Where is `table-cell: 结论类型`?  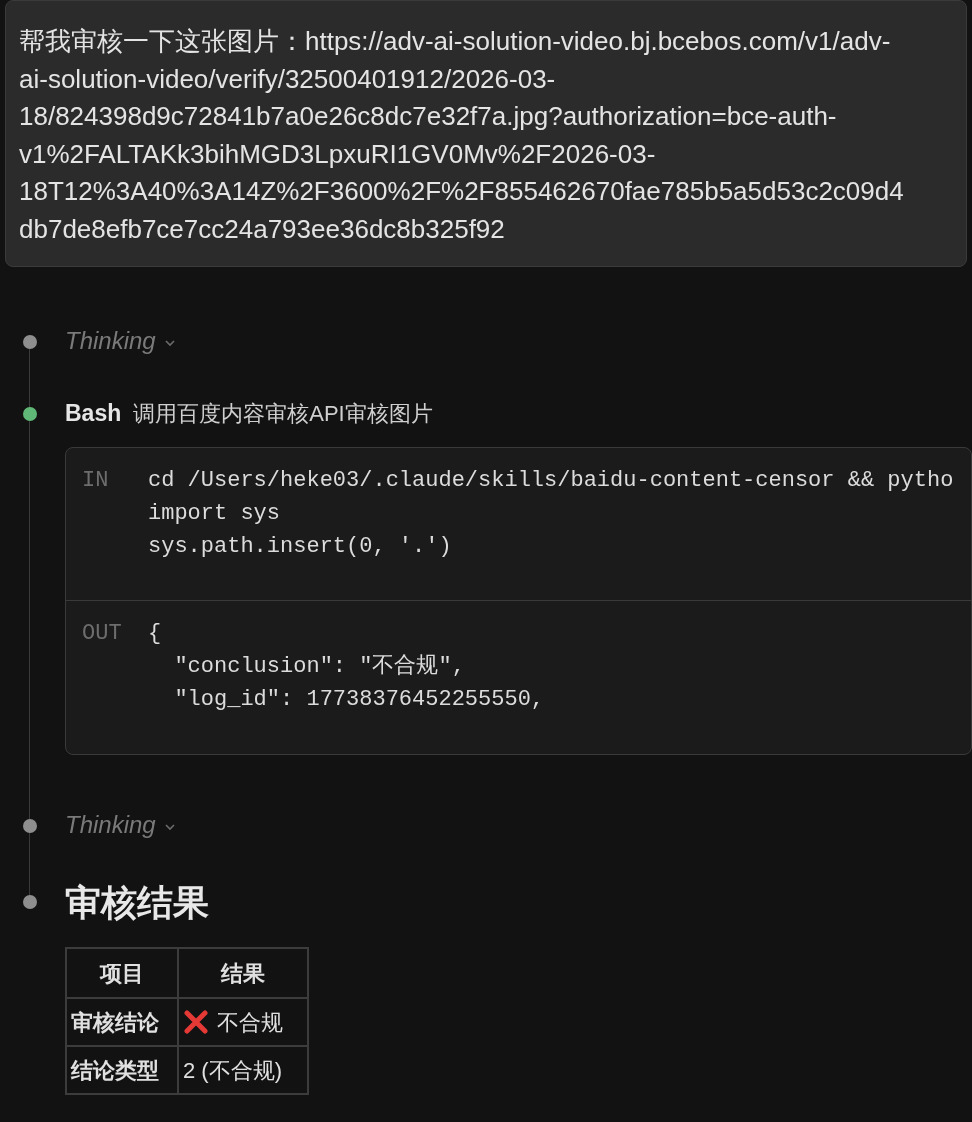
table-cell: 结论类型 is located at coordinates (122, 1070).